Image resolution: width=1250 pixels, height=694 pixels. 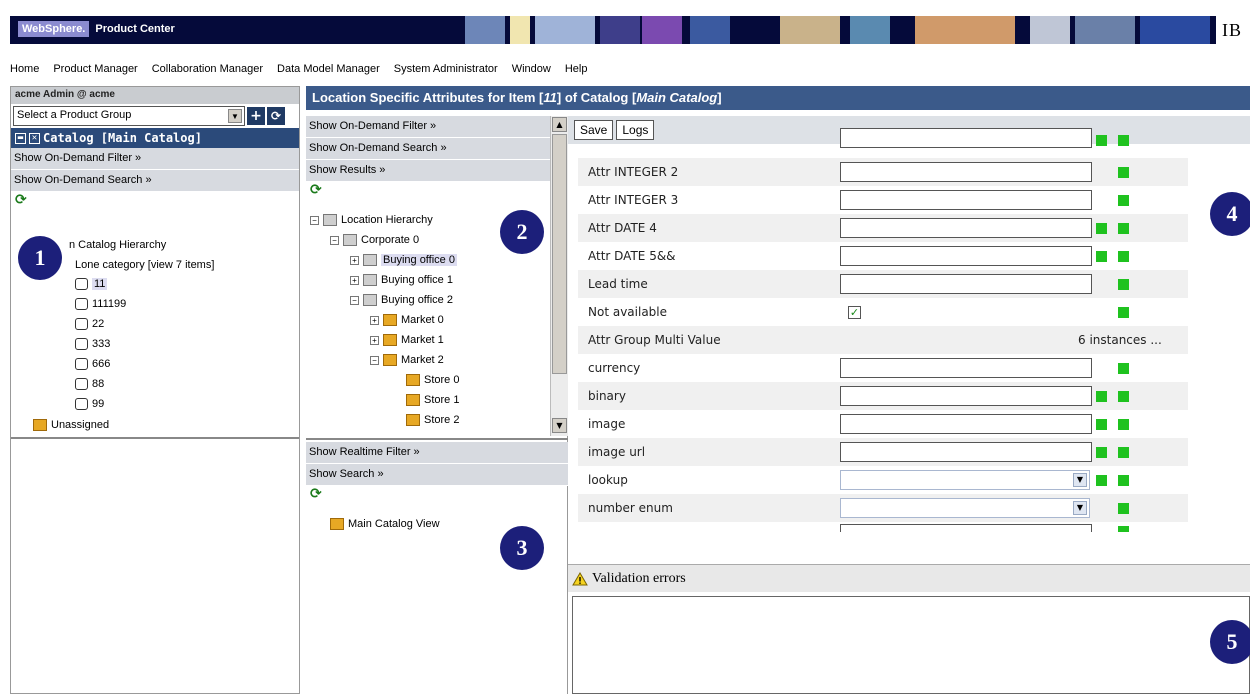 I want to click on tree-node-office: + Buying office 0, so click(x=403, y=260).